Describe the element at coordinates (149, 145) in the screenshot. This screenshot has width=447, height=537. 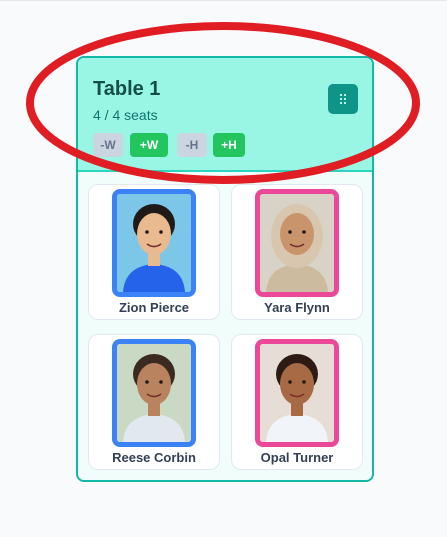
I see `increase-width-button: +W` at that location.